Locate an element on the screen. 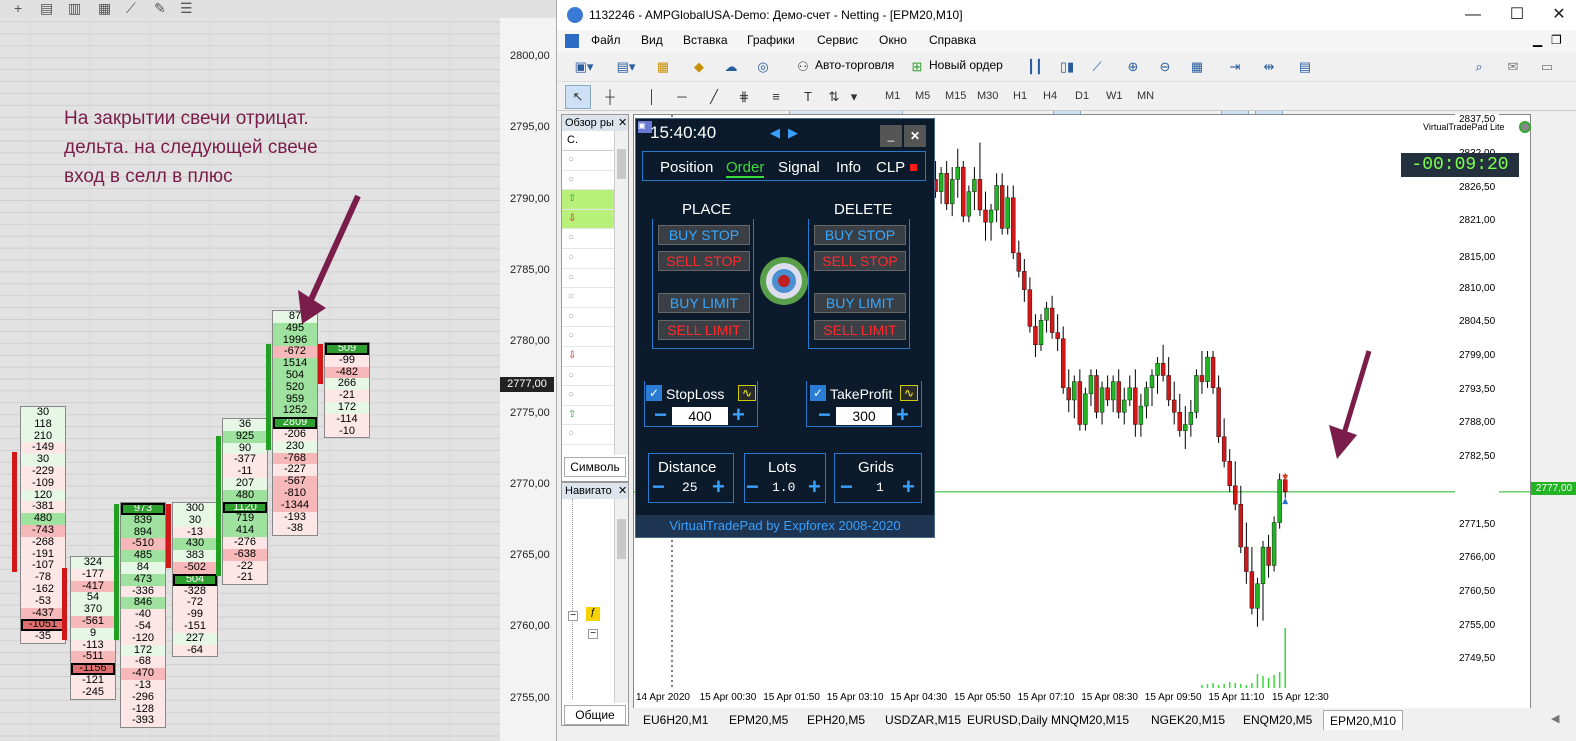 The image size is (1576, 741). tf-mn: MN is located at coordinates (1145, 96).